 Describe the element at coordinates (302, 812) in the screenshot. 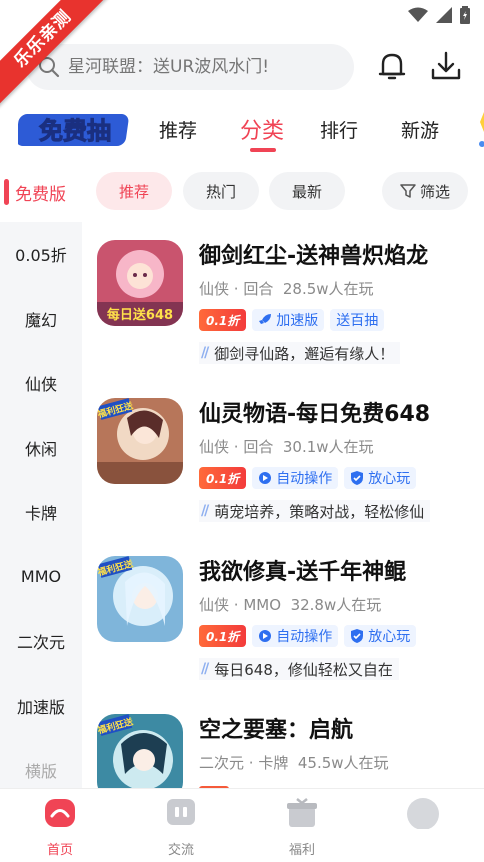

I see `gift-icon` at that location.